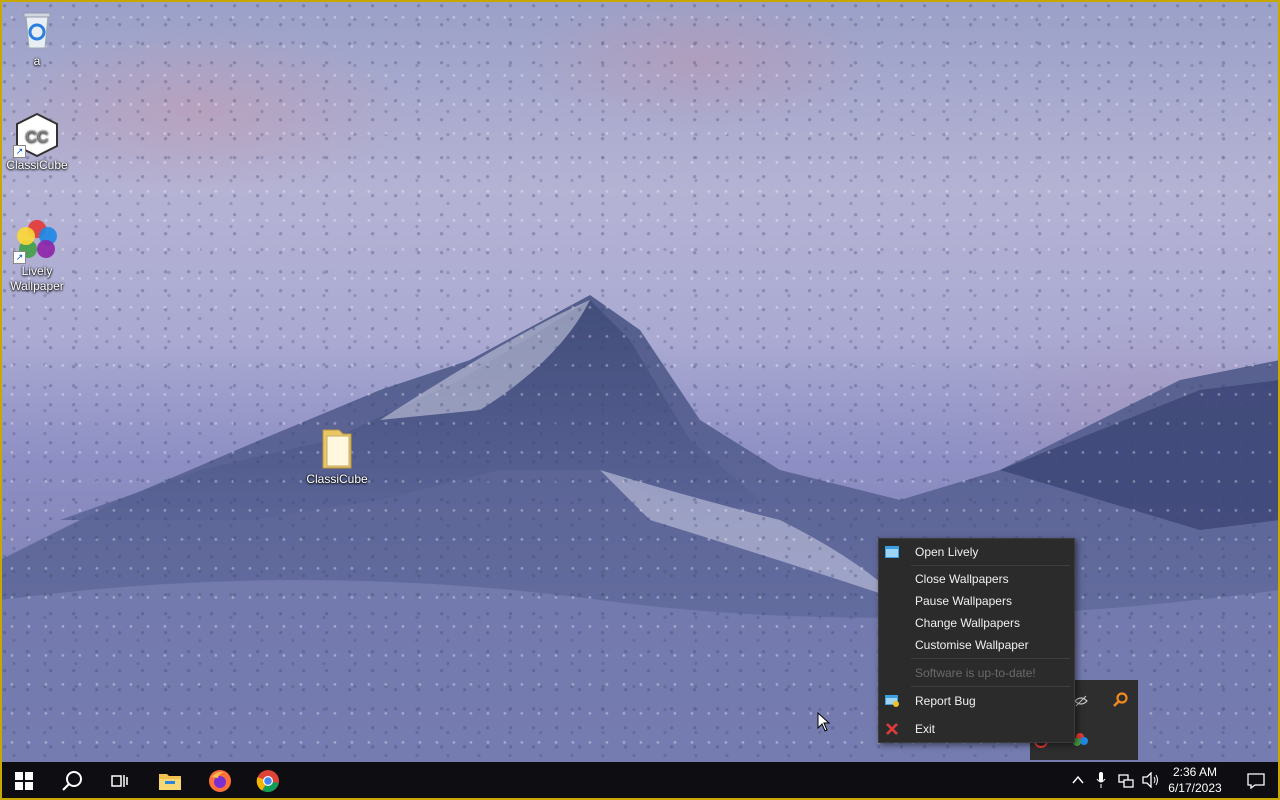 This screenshot has height=800, width=1280. I want to click on desktop-icon-label: a, so click(37, 61).